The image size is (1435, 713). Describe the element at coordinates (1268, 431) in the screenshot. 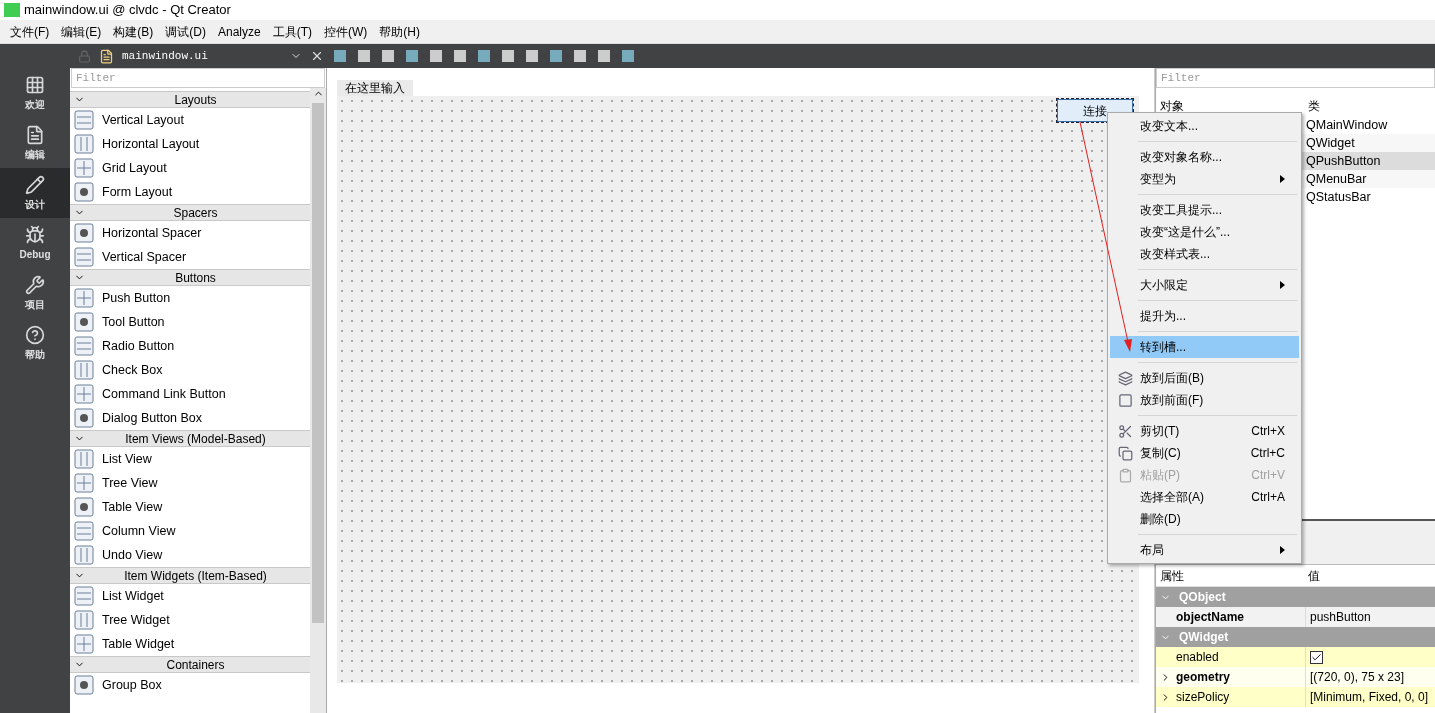

I see `shortcut: Ctrl+X` at that location.